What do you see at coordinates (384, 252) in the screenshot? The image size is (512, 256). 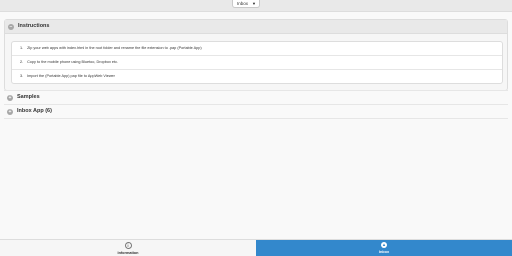 I see `nav-inbox-label: Inbox` at bounding box center [384, 252].